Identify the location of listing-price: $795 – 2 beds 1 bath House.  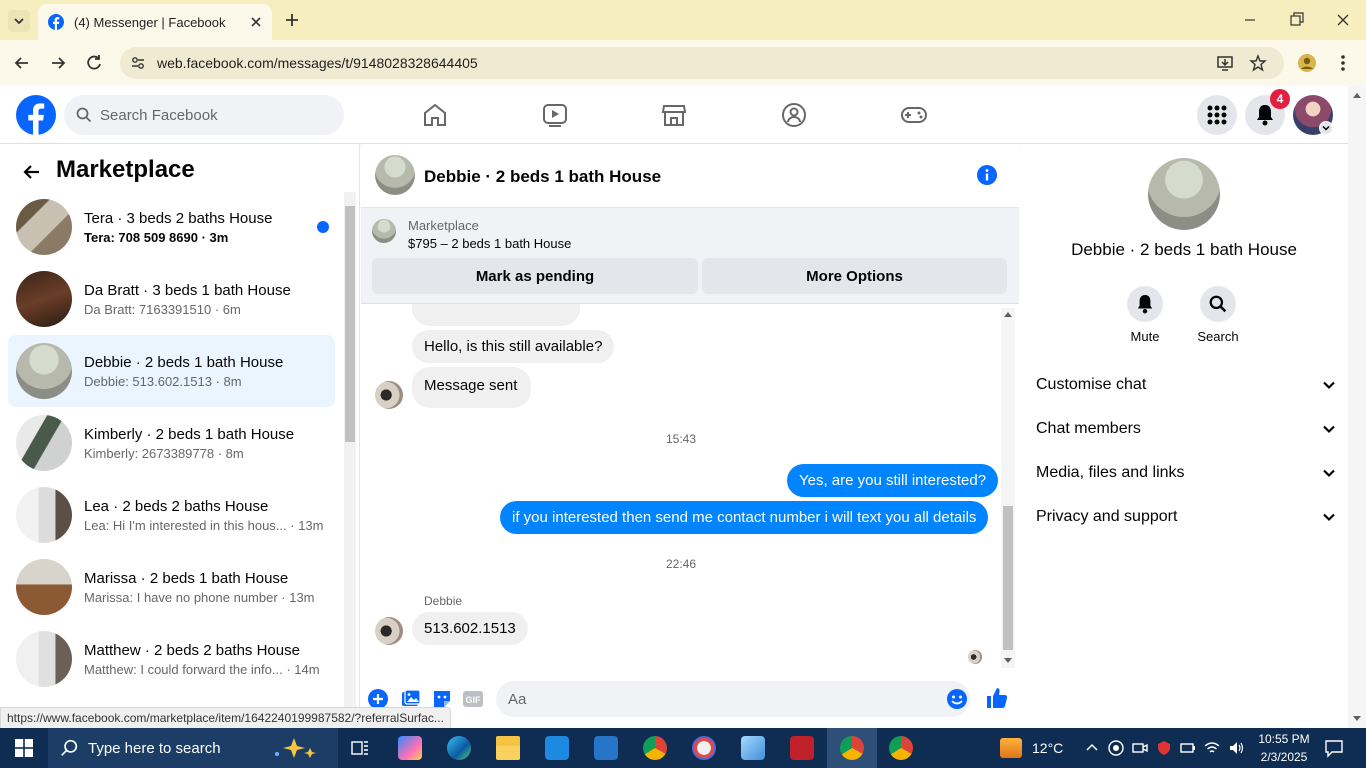
(489, 243).